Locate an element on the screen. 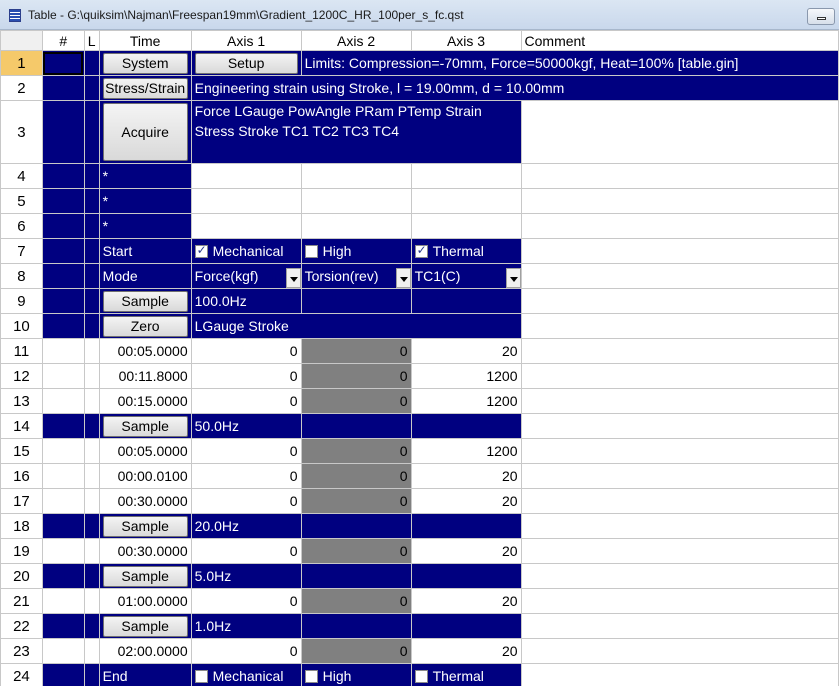 The width and height of the screenshot is (839, 686). time-cell: 00:00.0100 is located at coordinates (145, 476).